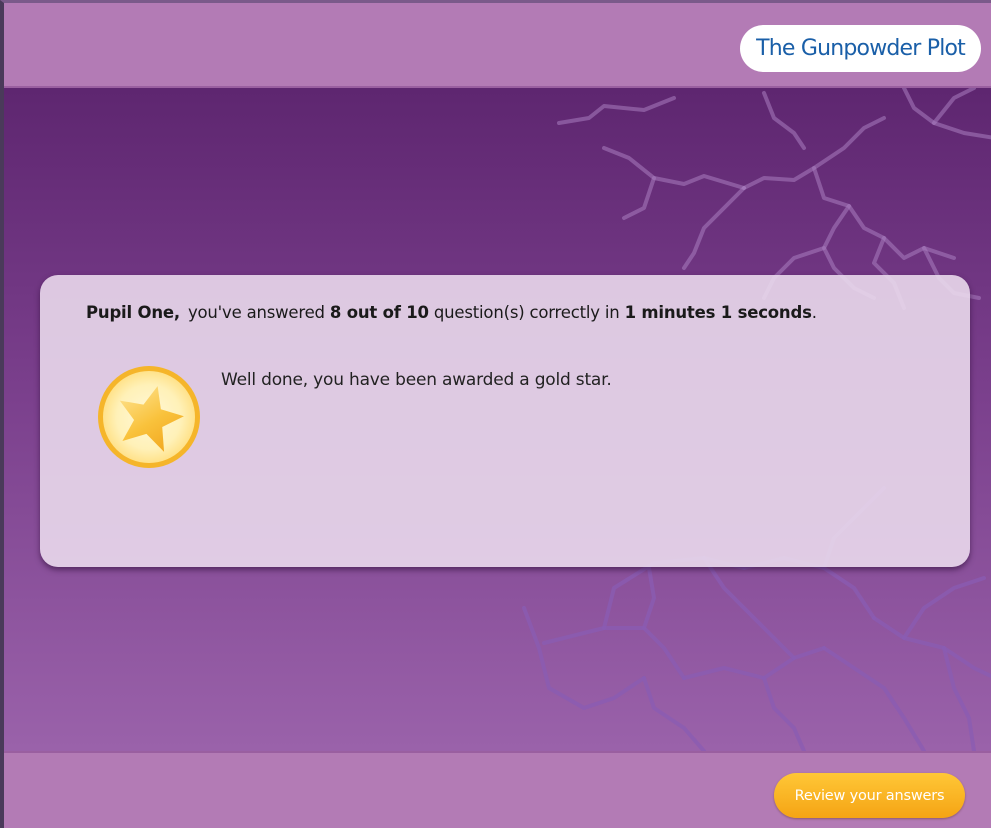 Image resolution: width=991 pixels, height=828 pixels. What do you see at coordinates (497, 789) in the screenshot?
I see `footer-bar: Review your answers` at bounding box center [497, 789].